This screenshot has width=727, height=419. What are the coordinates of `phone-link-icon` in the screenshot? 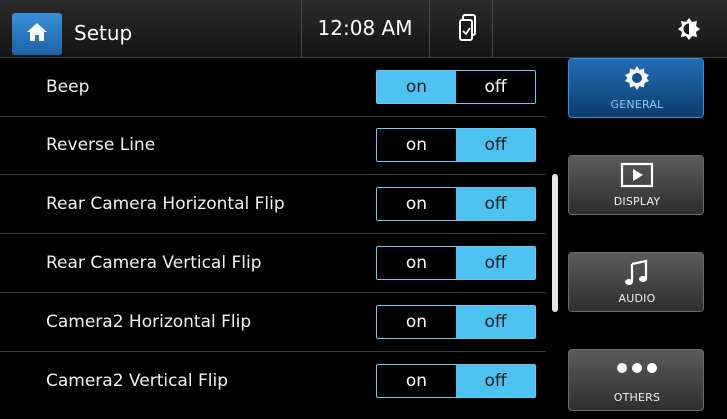 It's located at (469, 30).